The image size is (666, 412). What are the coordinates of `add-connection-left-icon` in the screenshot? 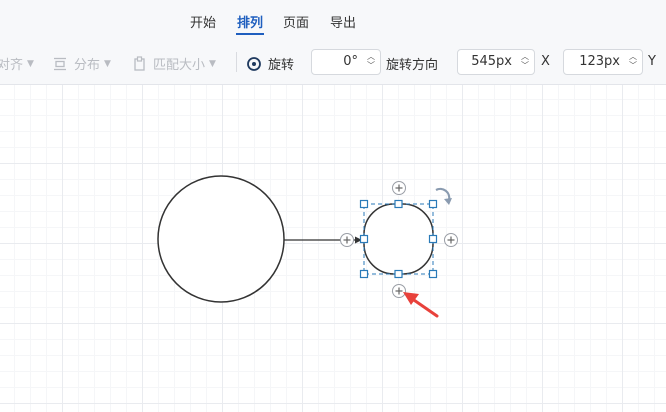 It's located at (347, 240).